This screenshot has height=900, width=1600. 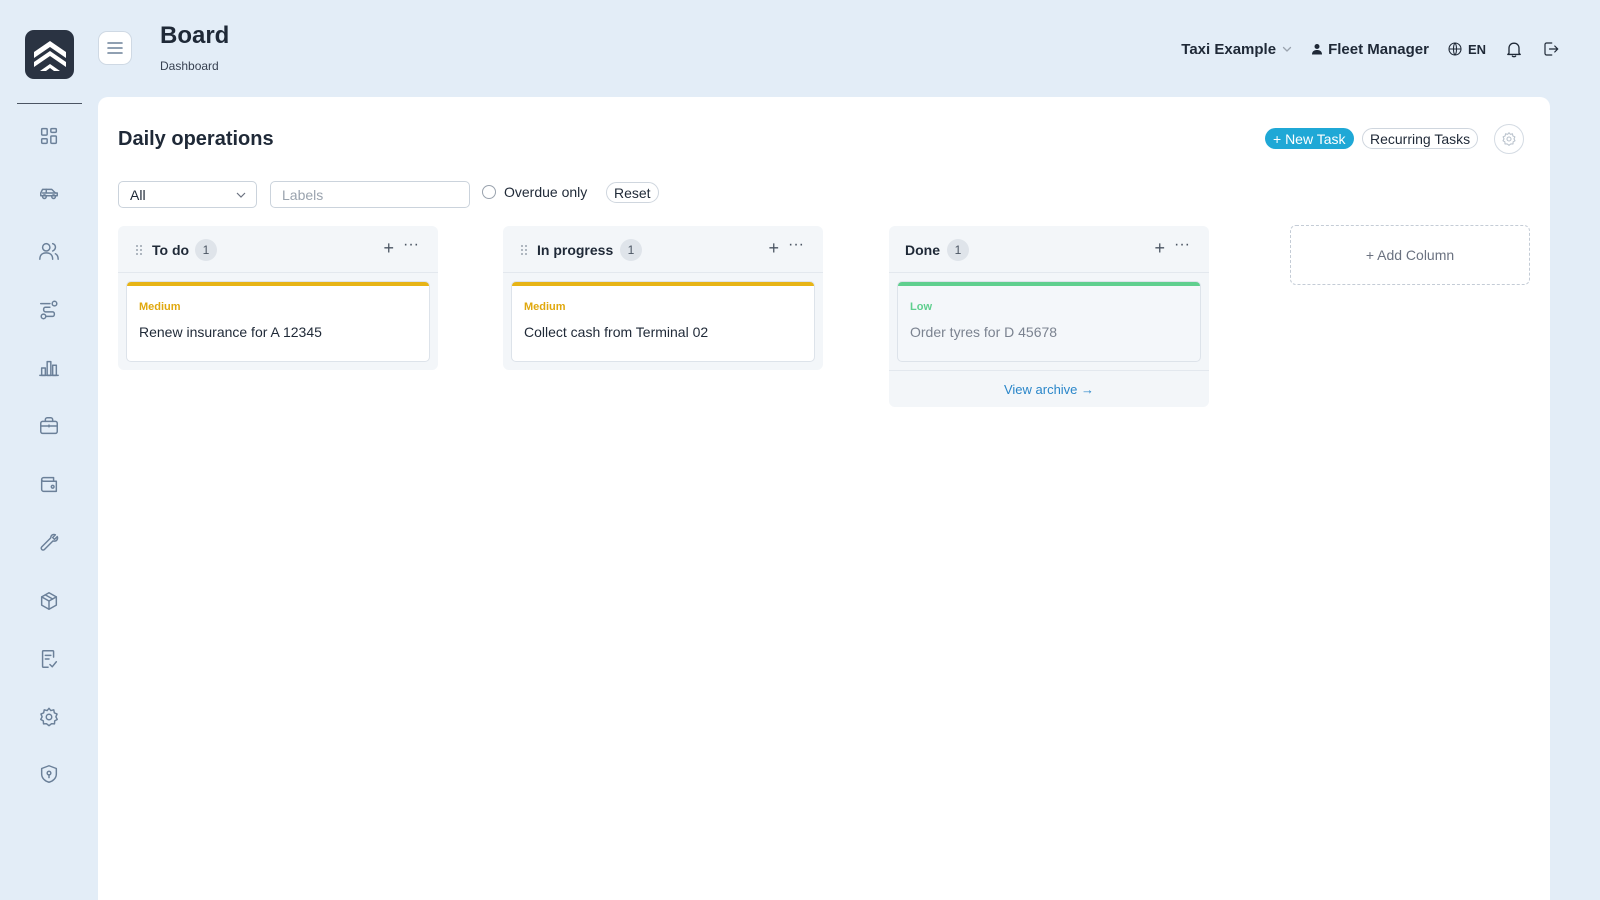 What do you see at coordinates (49, 103) in the screenshot?
I see `sidebar-divider` at bounding box center [49, 103].